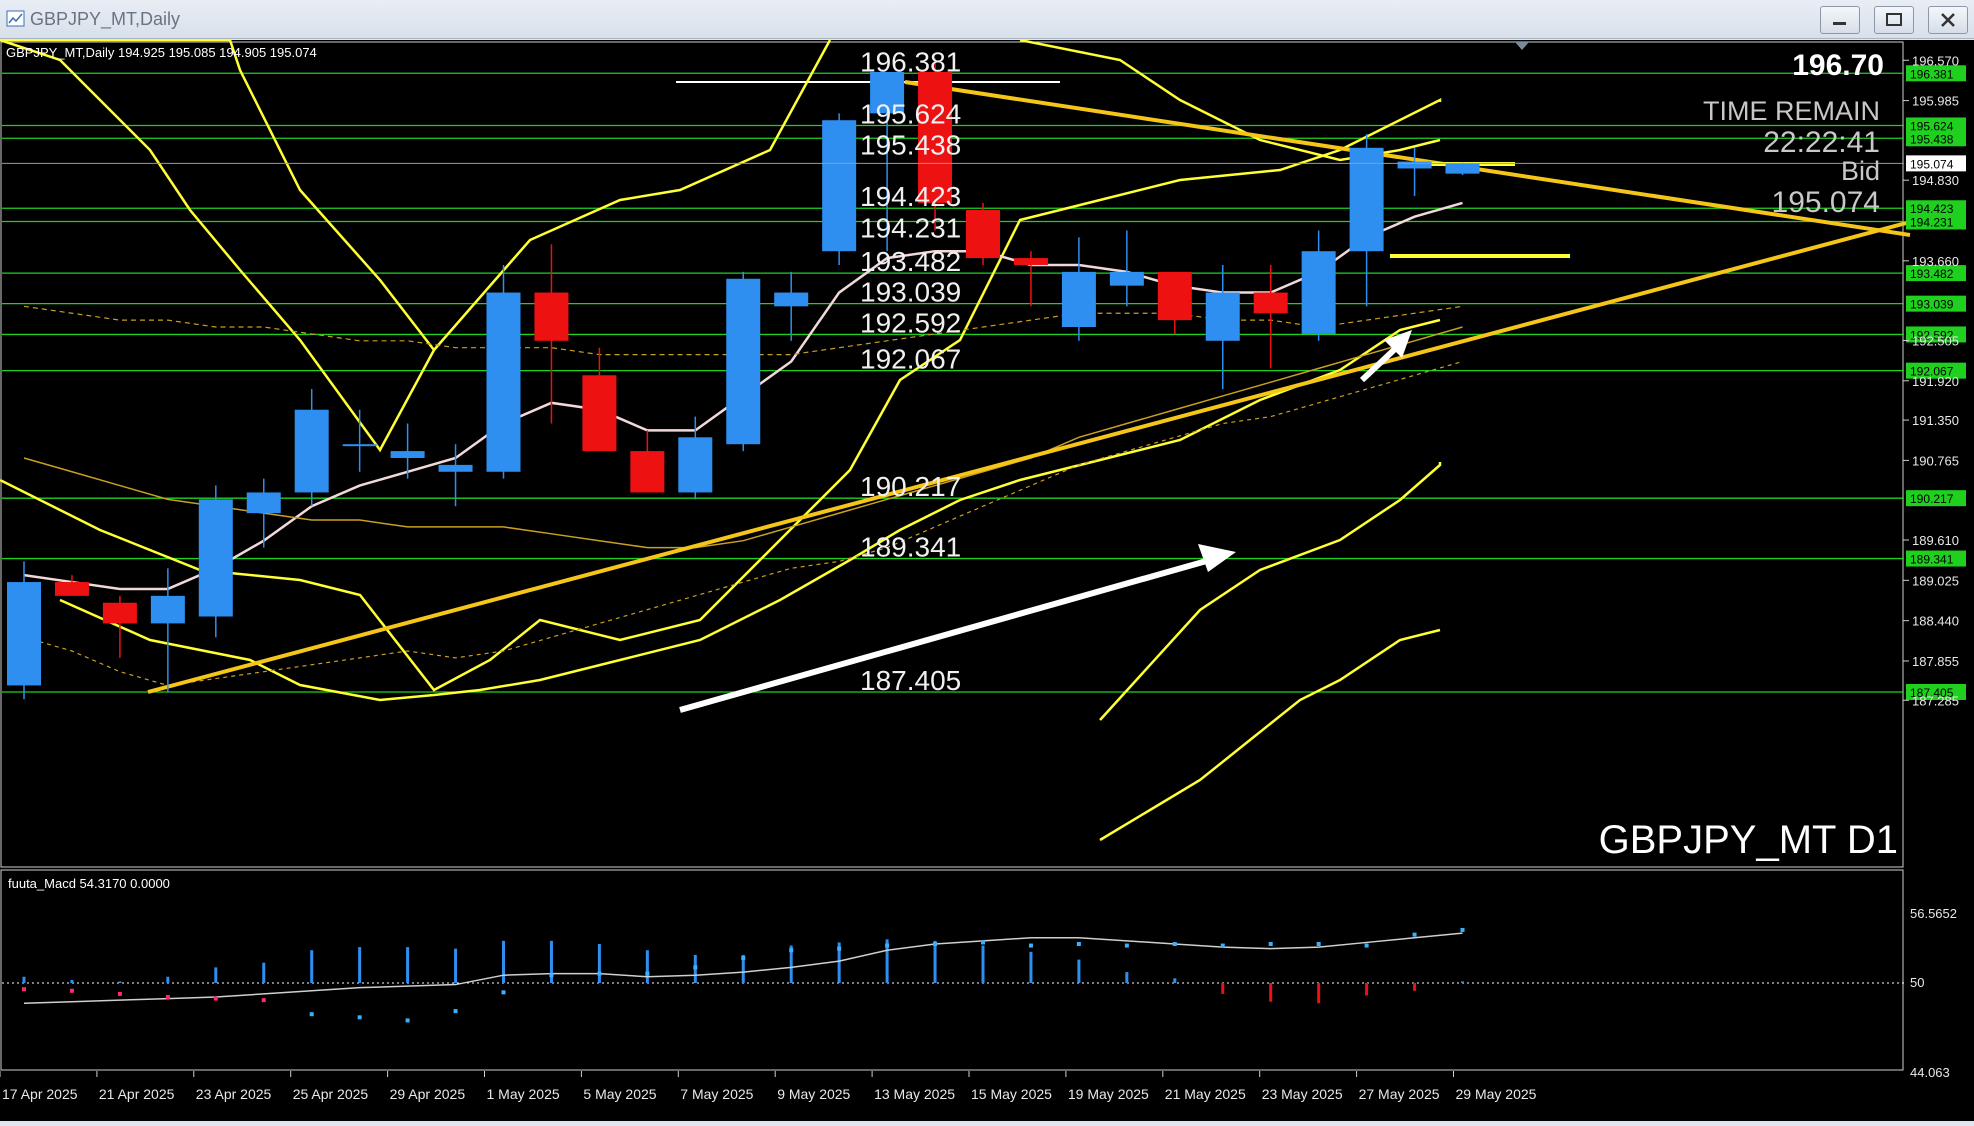 The height and width of the screenshot is (1126, 1974). What do you see at coordinates (523, 1094) in the screenshot?
I see `date-label: 1 May 2025` at bounding box center [523, 1094].